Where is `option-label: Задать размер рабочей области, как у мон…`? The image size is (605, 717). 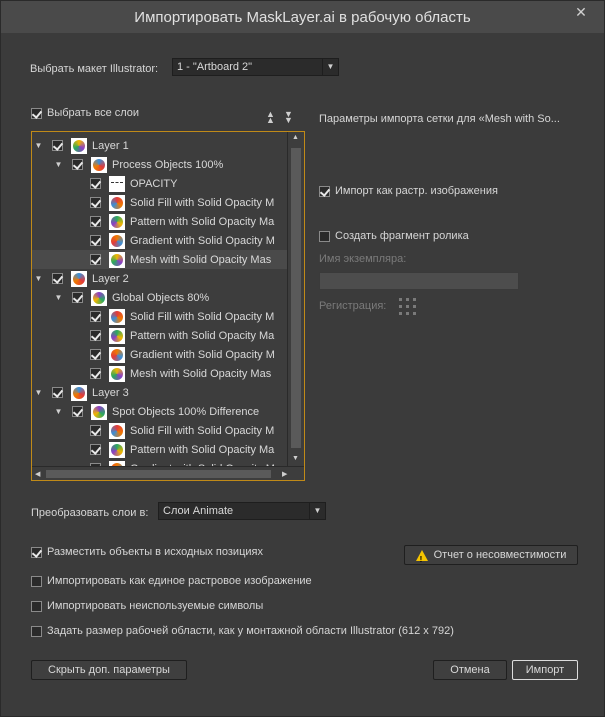
option-label: Задать размер рабочей области, как у мон… is located at coordinates (250, 631).